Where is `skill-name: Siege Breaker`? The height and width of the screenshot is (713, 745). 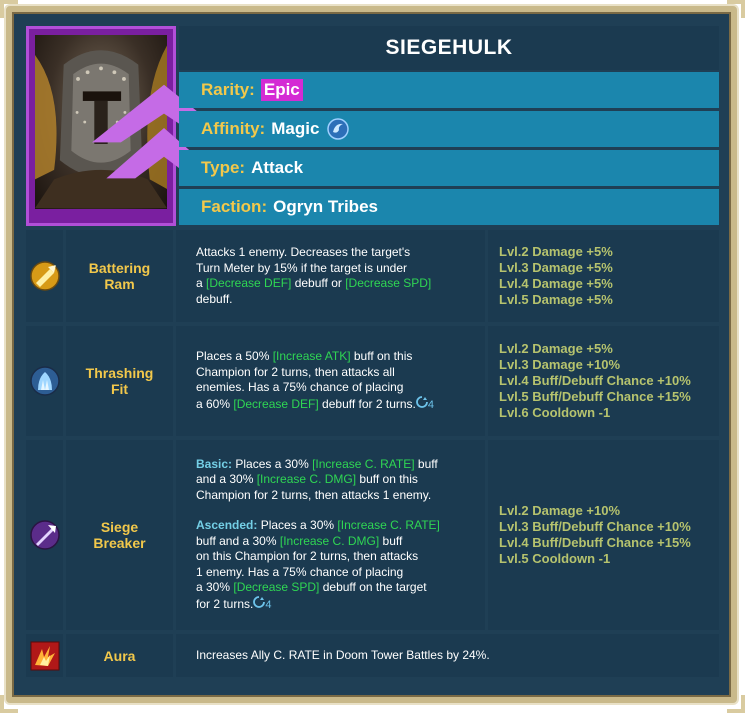
skill-name: Siege Breaker is located at coordinates (119, 535).